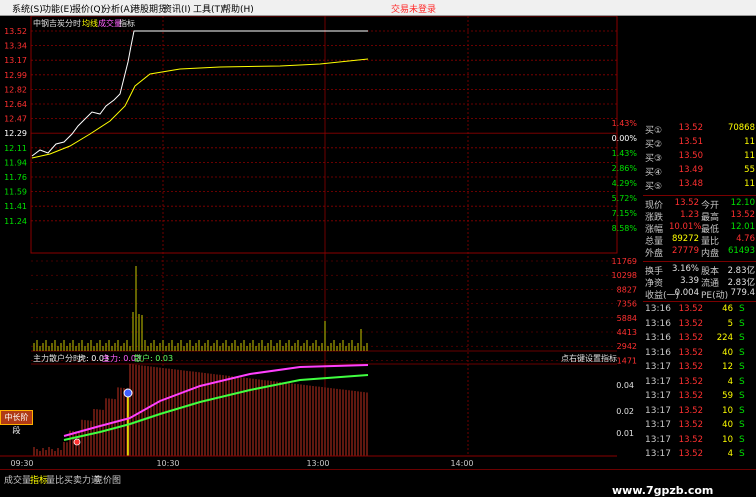 The image size is (756, 497). Describe the element at coordinates (199, 93) in the screenshot. I see `price-line` at that location.